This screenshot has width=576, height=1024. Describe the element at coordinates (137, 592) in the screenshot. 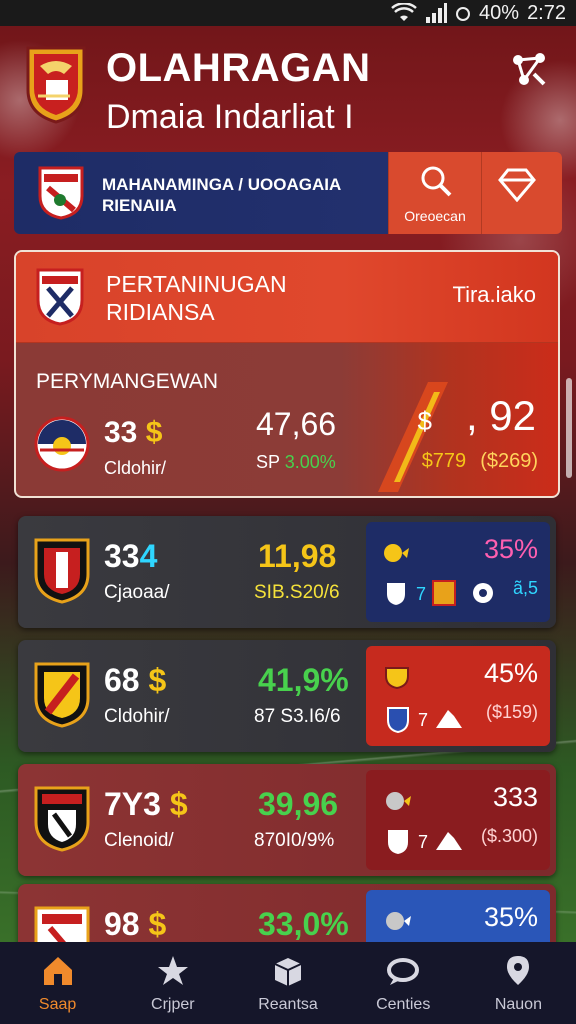

I see `card-label: Cjaoaa/` at that location.